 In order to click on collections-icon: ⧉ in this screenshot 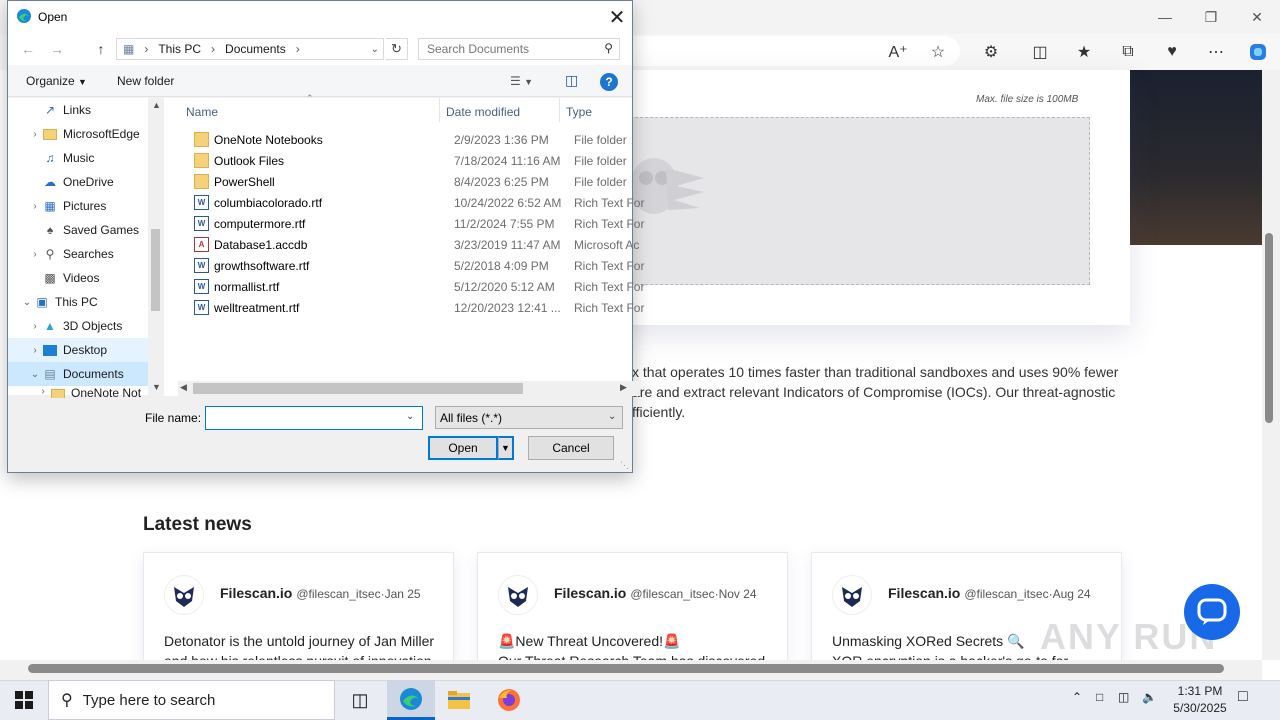, I will do `click(1128, 52)`.